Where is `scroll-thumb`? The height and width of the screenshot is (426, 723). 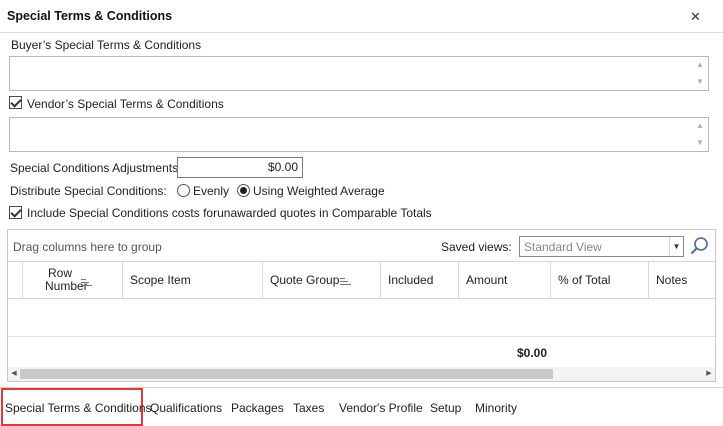 scroll-thumb is located at coordinates (286, 374).